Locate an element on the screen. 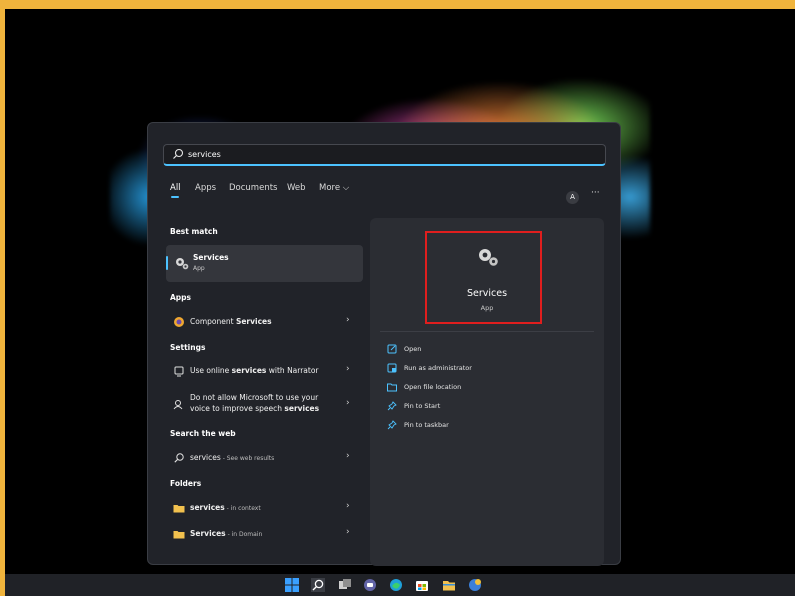  best-match-title: Services is located at coordinates (211, 257).